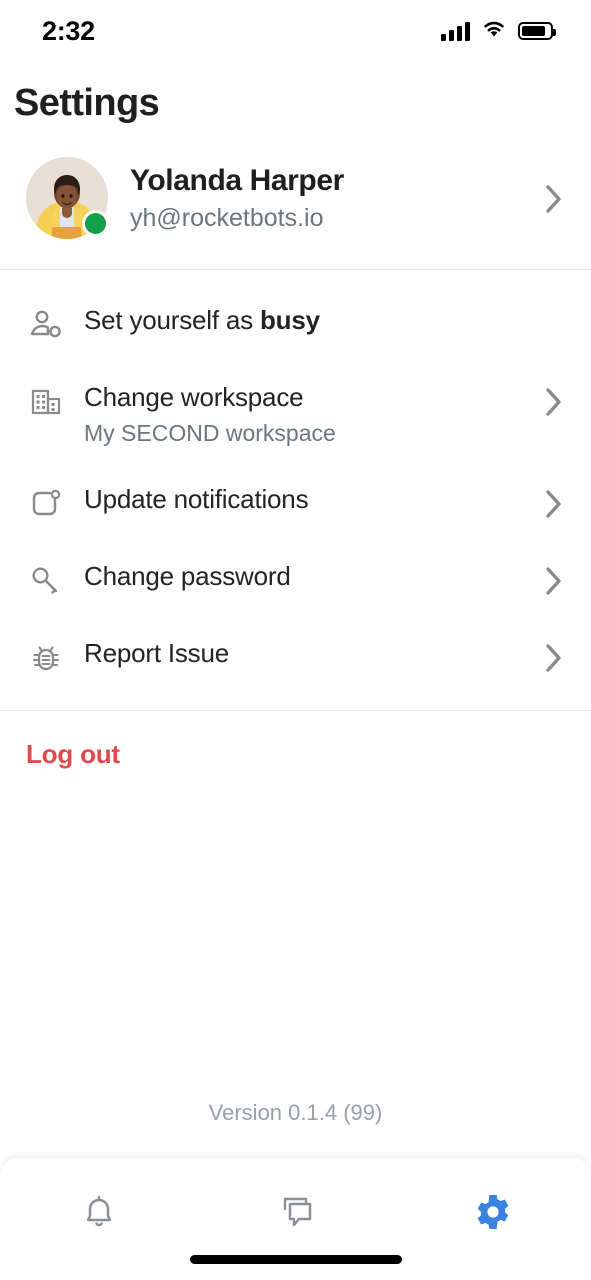 This screenshot has height=1280, width=591. Describe the element at coordinates (237, 180) in the screenshot. I see `profile-name: Yolanda Harper` at that location.